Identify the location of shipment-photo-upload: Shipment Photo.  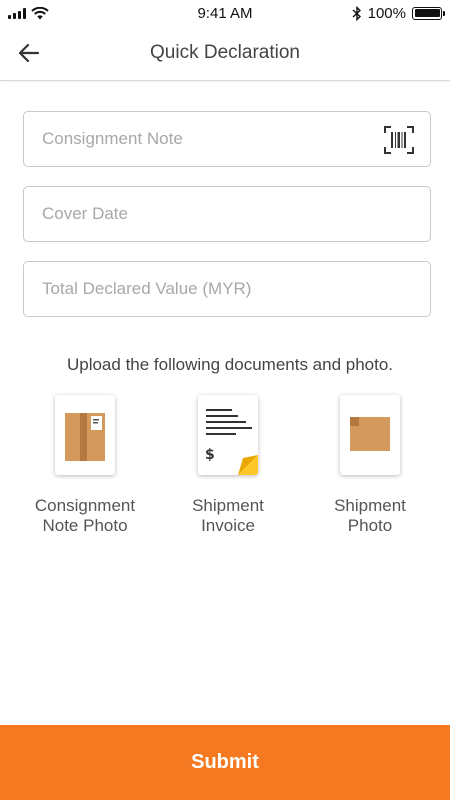
(370, 465).